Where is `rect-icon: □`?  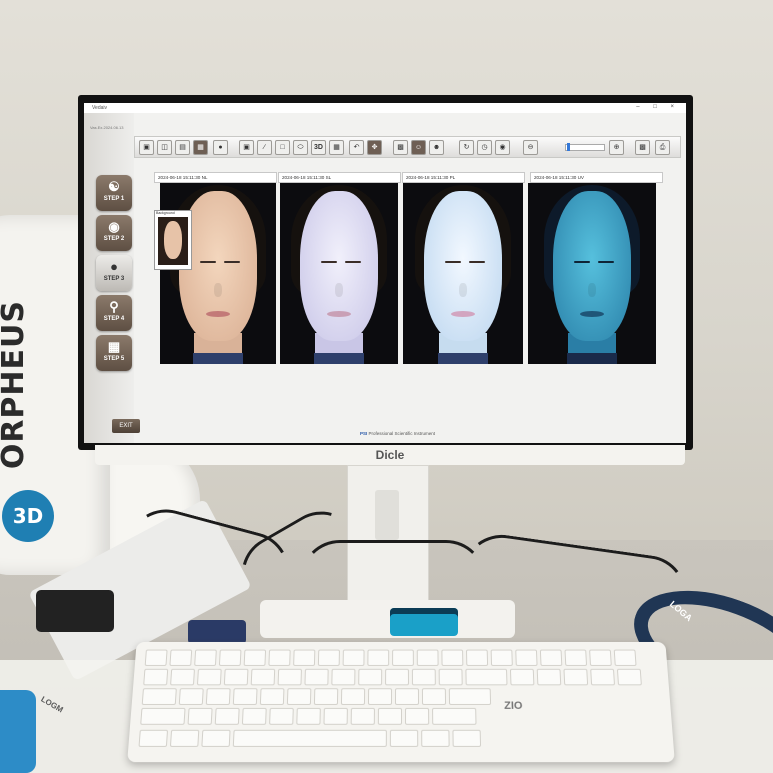 rect-icon: □ is located at coordinates (282, 147).